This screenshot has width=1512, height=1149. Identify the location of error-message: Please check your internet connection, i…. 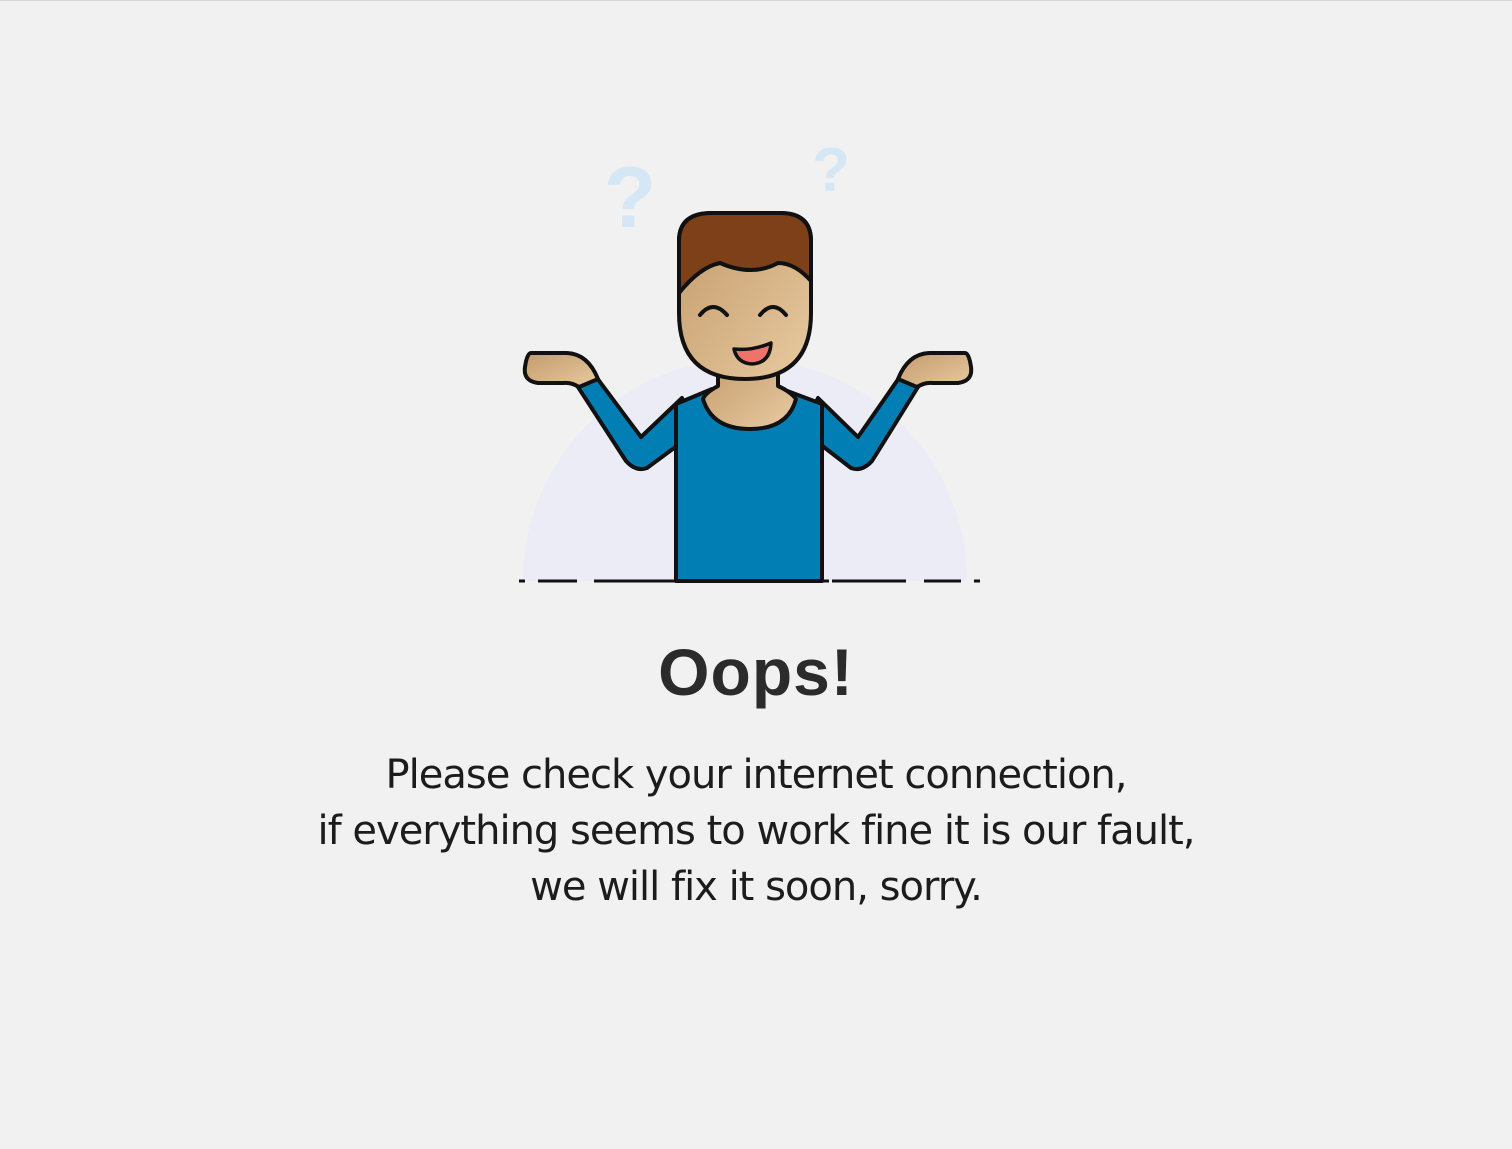
(756, 831).